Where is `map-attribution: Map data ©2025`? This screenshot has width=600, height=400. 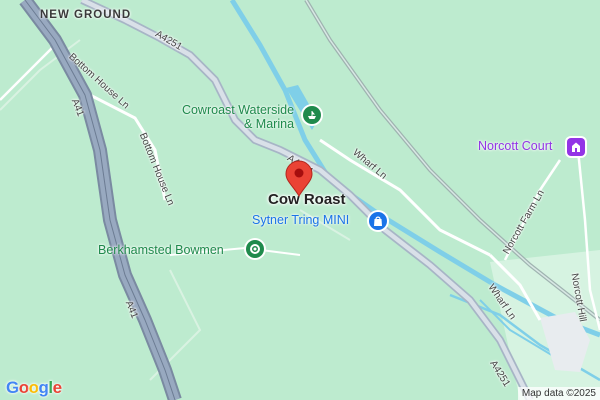
map-attribution: Map data ©2025 is located at coordinates (558, 393).